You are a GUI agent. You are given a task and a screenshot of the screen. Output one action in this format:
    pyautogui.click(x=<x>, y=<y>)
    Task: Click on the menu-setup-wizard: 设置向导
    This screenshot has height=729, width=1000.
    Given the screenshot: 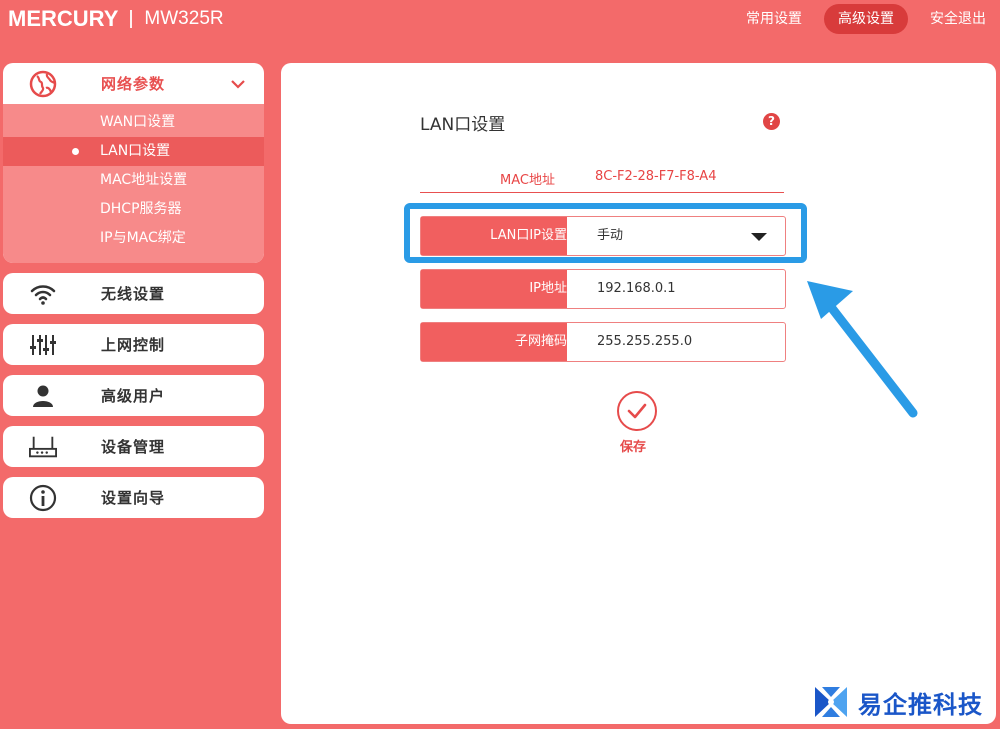 What is the action you would take?
    pyautogui.click(x=133, y=497)
    